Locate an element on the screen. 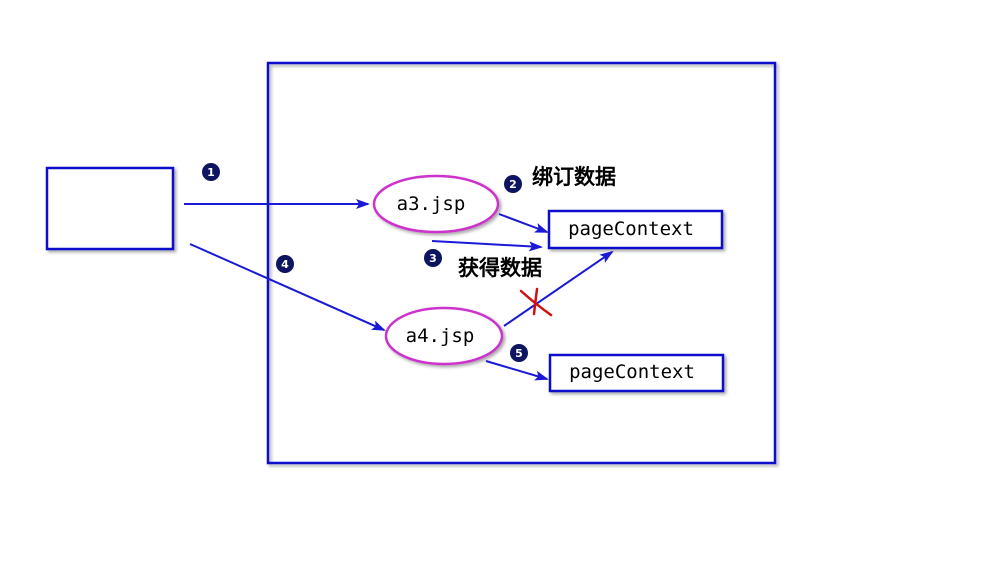 The image size is (981, 574). step-badge-1: 1 is located at coordinates (211, 172).